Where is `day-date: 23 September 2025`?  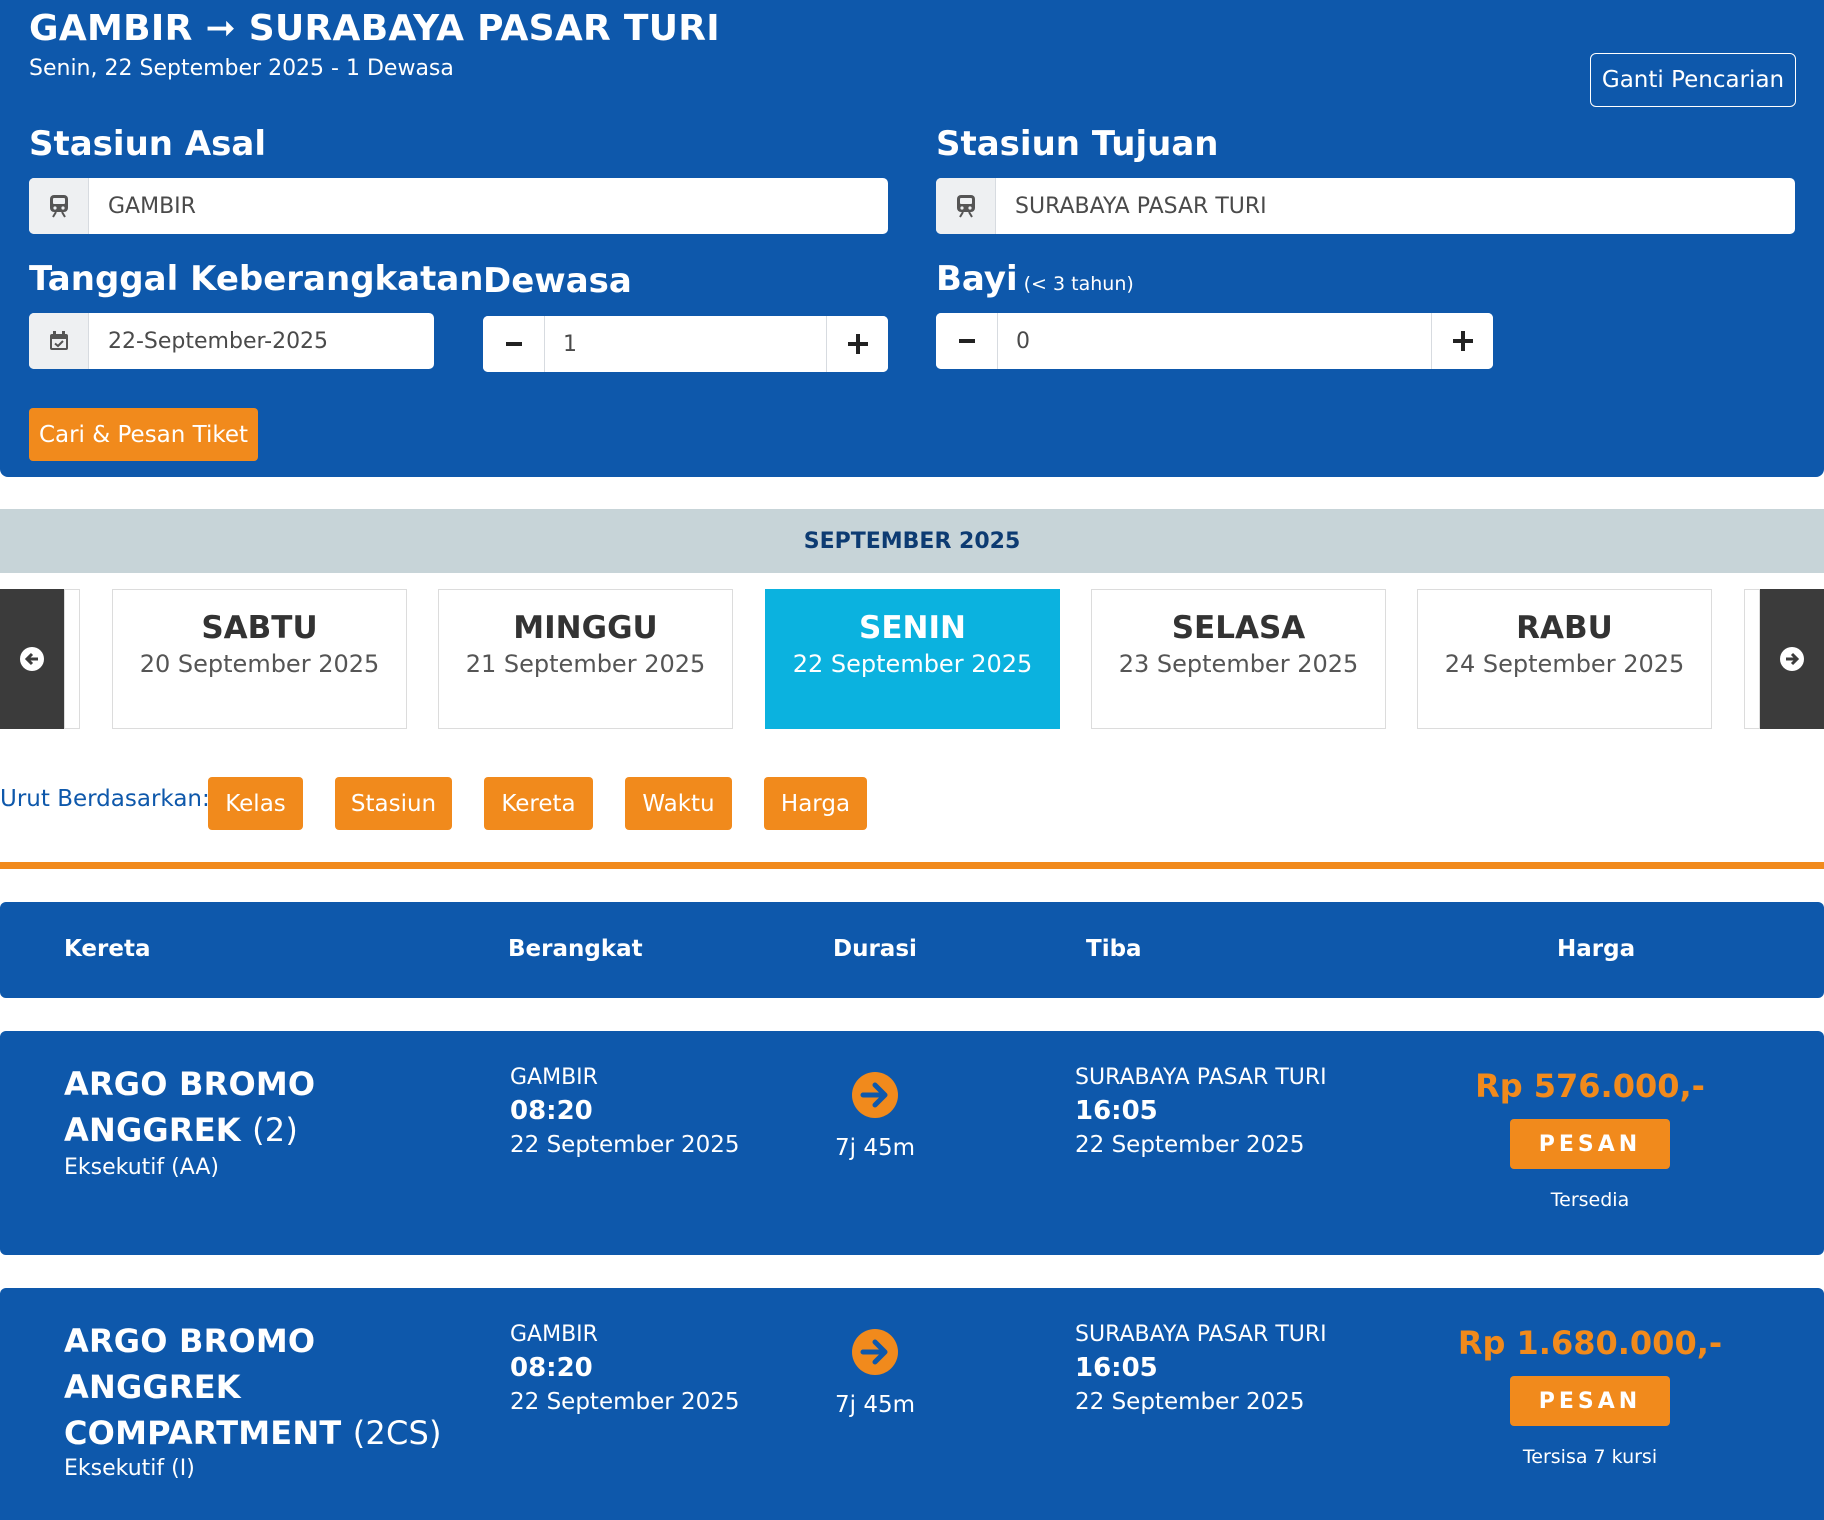
day-date: 23 September 2025 is located at coordinates (1238, 664).